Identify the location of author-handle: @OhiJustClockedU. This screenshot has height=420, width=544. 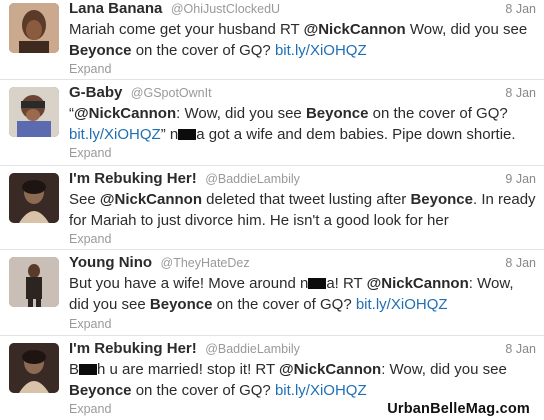
(225, 9).